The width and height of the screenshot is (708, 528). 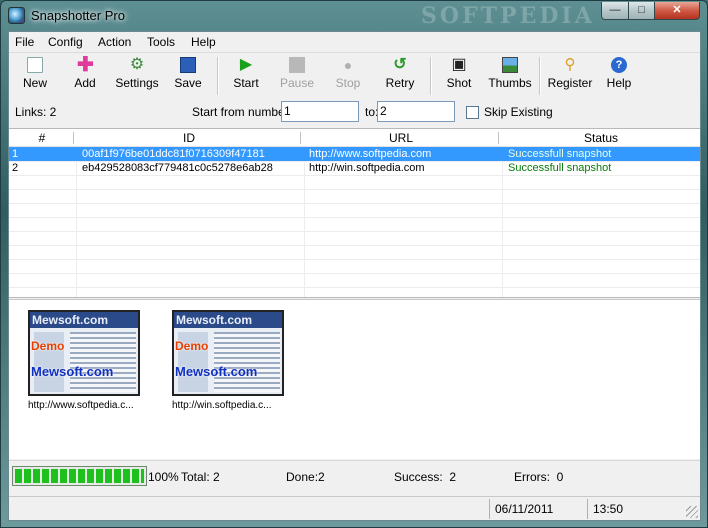 What do you see at coordinates (36, 112) in the screenshot?
I see `links-count: Links: 2` at bounding box center [36, 112].